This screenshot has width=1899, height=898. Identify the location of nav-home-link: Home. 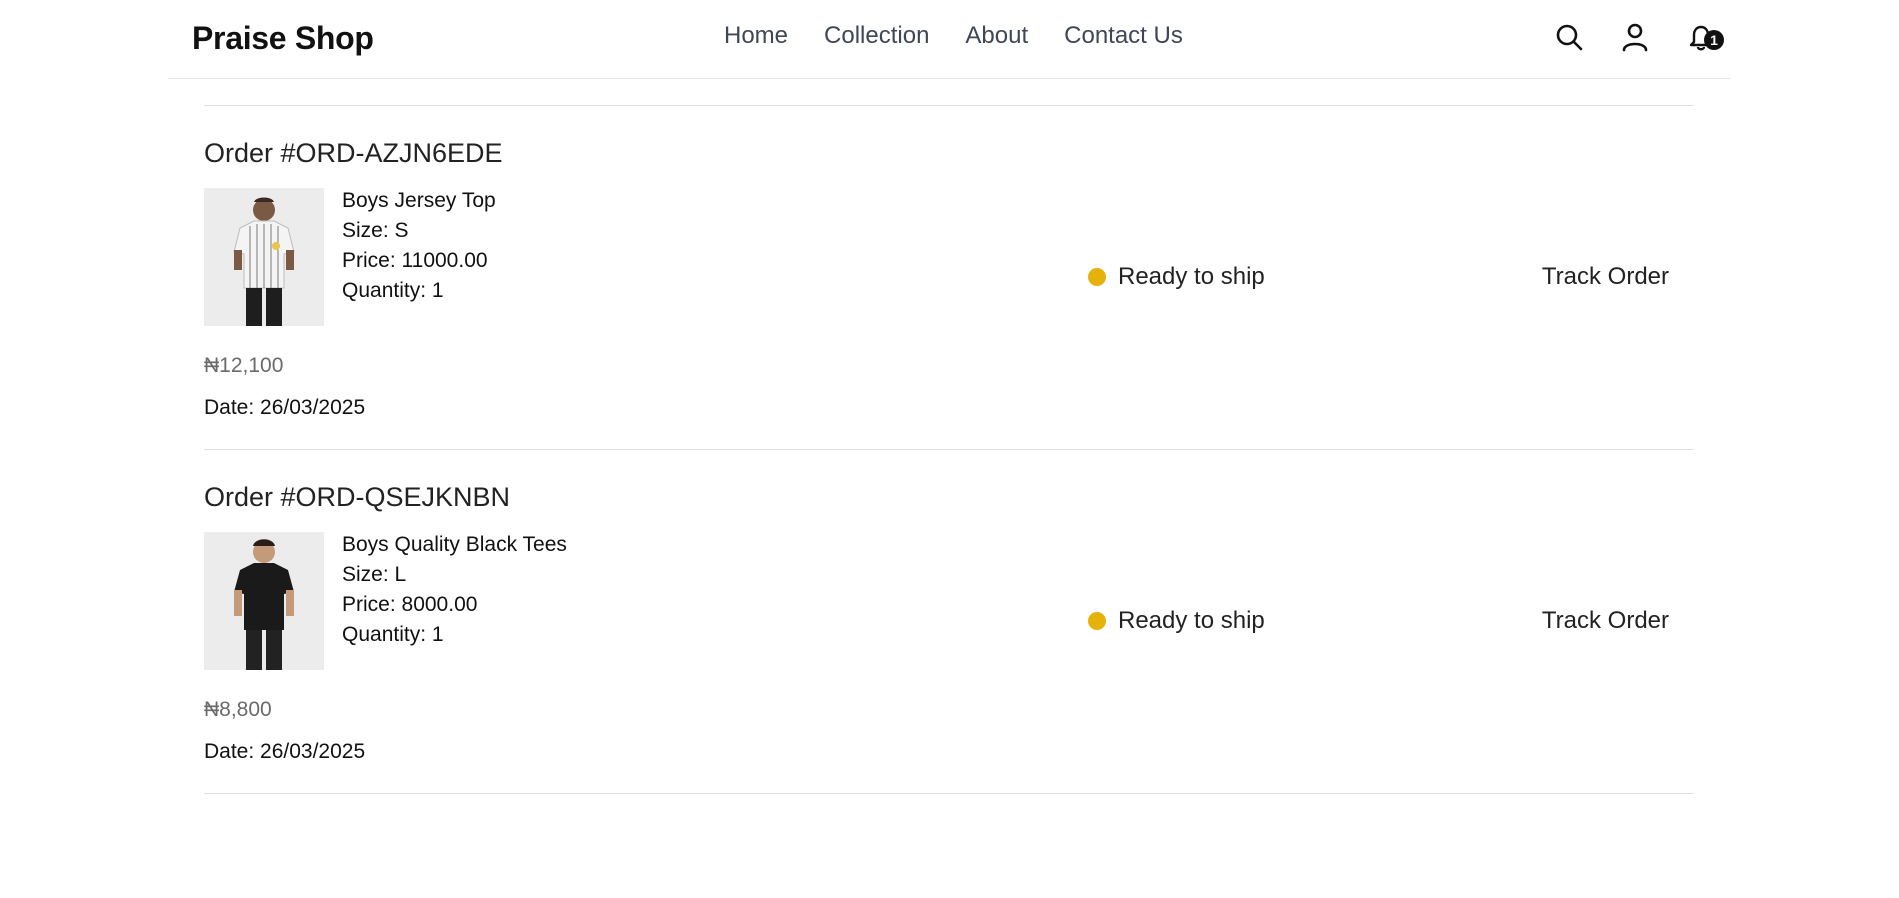
(756, 36).